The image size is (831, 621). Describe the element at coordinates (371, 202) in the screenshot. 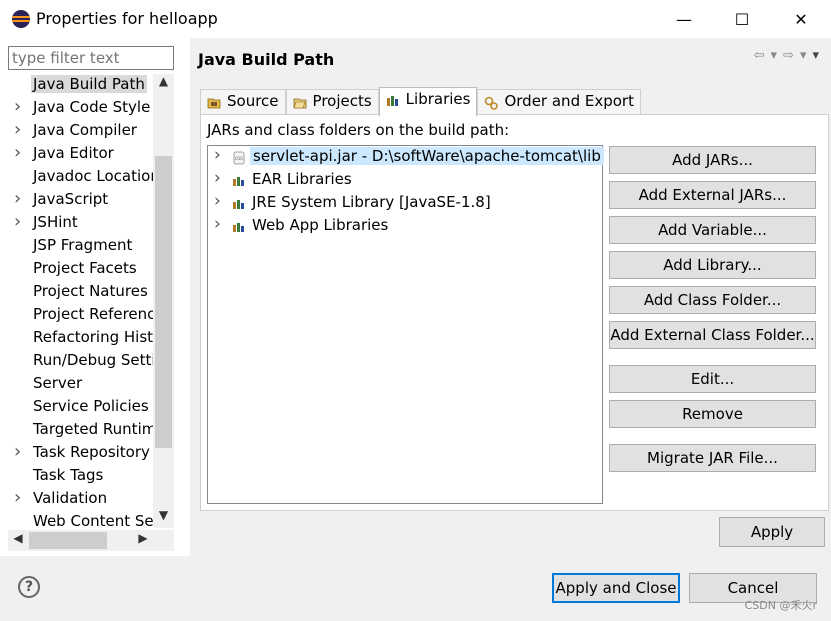

I see `library-label: JRE System Library [JavaSE-1.8]` at that location.